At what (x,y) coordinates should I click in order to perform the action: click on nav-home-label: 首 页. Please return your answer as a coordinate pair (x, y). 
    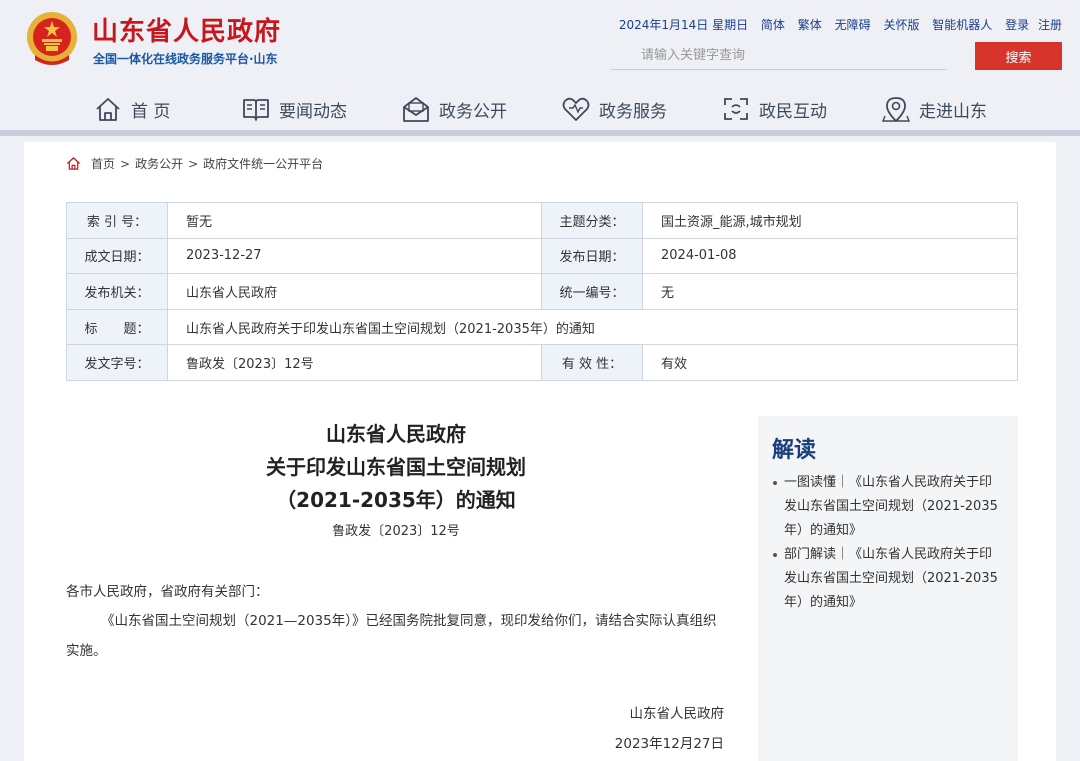
    Looking at the image, I should click on (151, 111).